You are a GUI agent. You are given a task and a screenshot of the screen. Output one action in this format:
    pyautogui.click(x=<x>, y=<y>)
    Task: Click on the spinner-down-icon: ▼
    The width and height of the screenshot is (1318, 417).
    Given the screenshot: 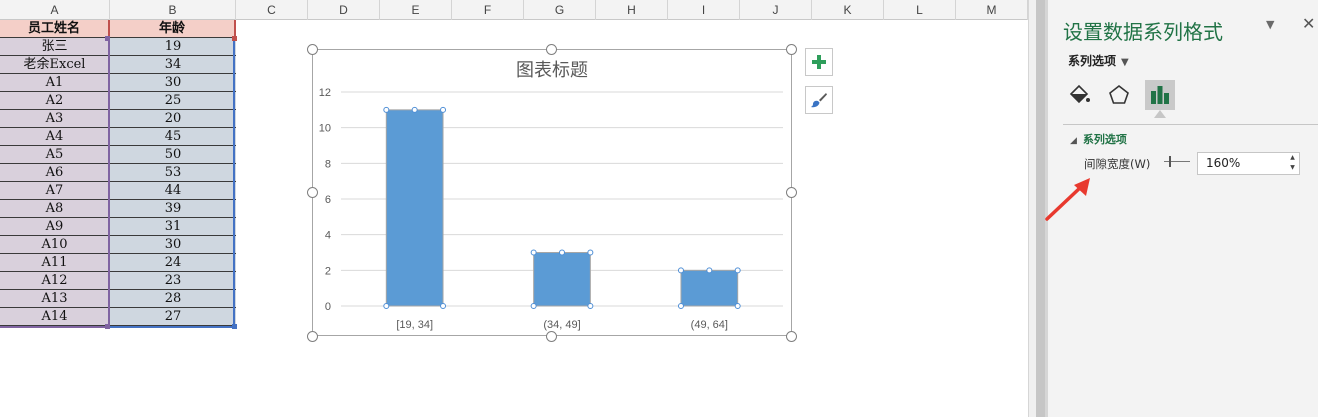 What is the action you would take?
    pyautogui.click(x=1292, y=168)
    